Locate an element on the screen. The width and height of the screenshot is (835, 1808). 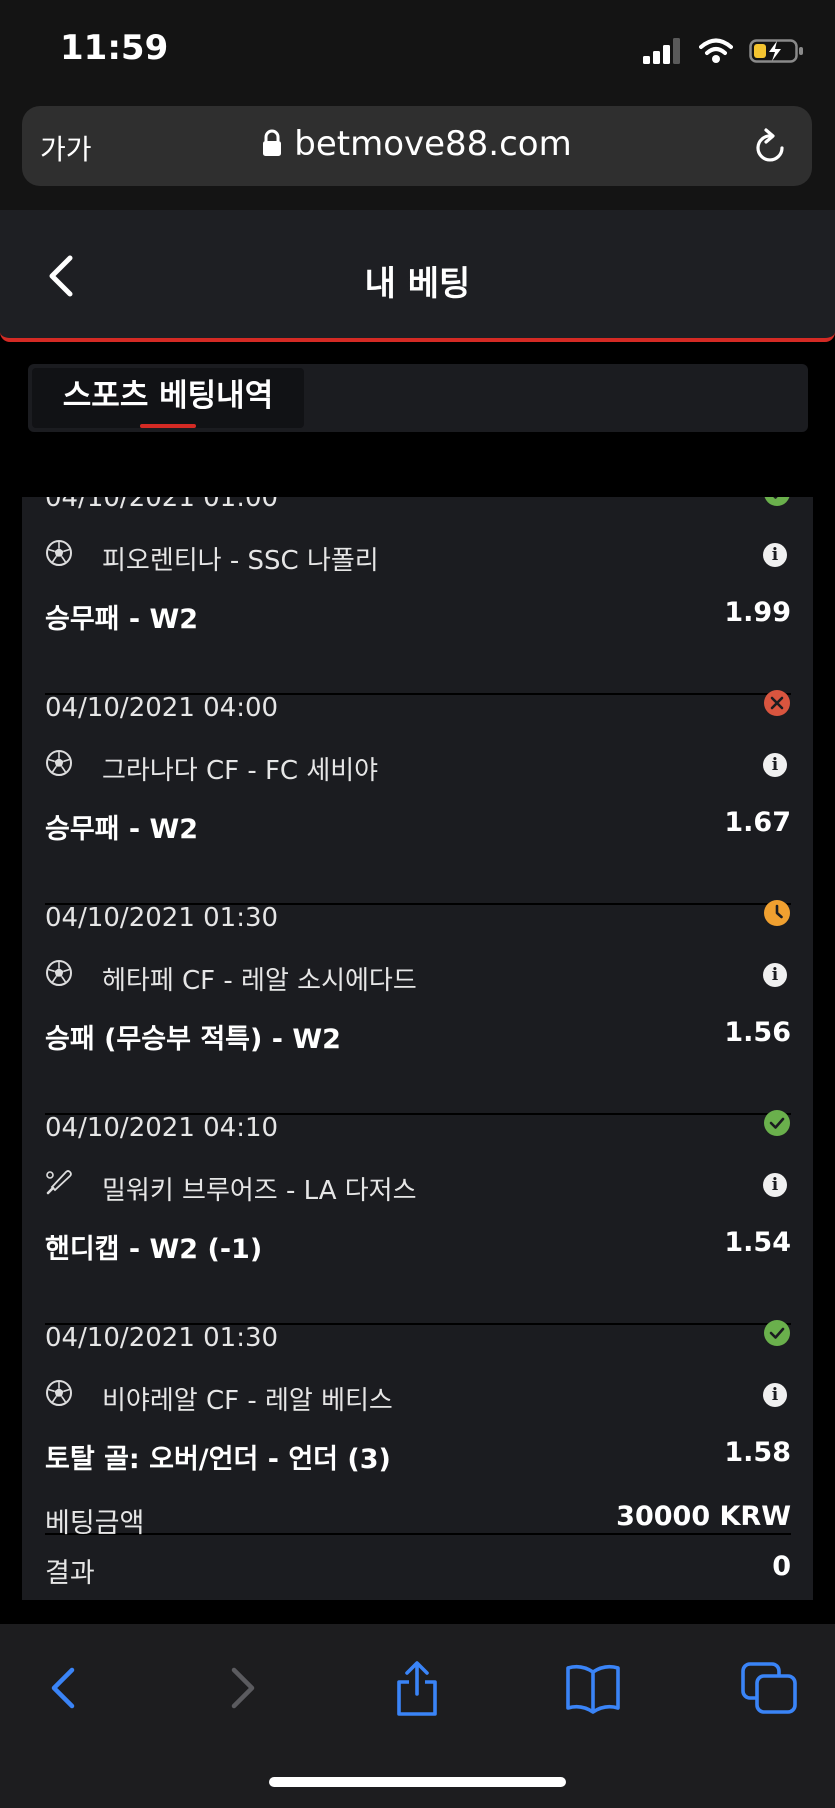
result-label: 결과 is located at coordinates (70, 1573).